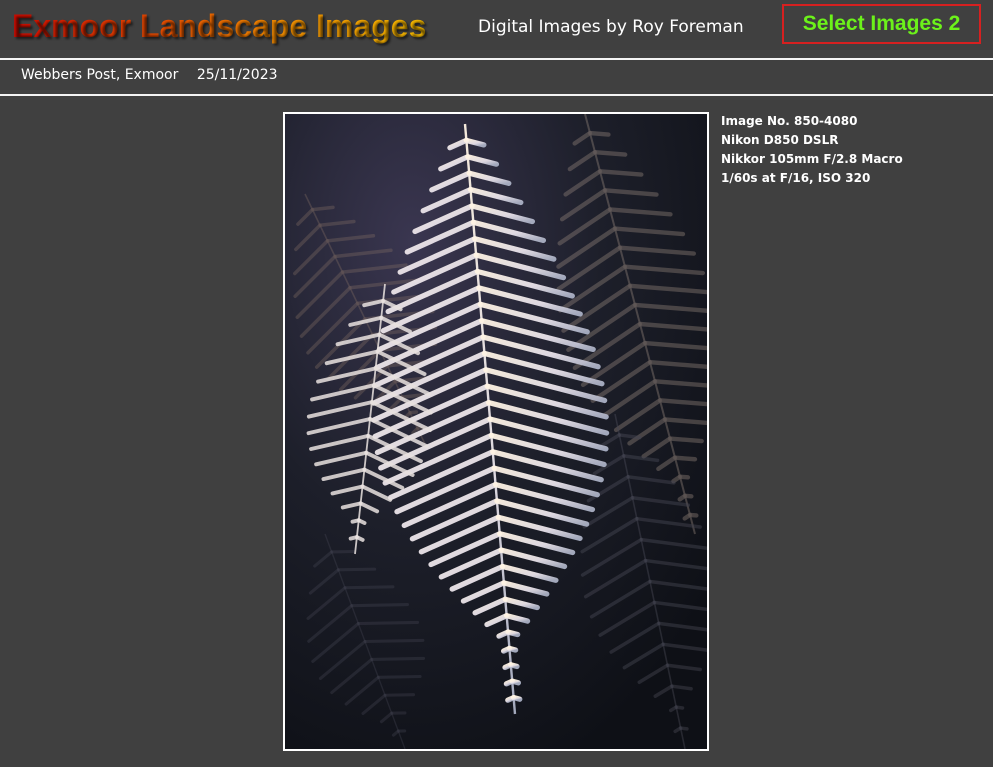 The image size is (993, 767). What do you see at coordinates (789, 121) in the screenshot?
I see `image-number: Image No. 850-4080` at bounding box center [789, 121].